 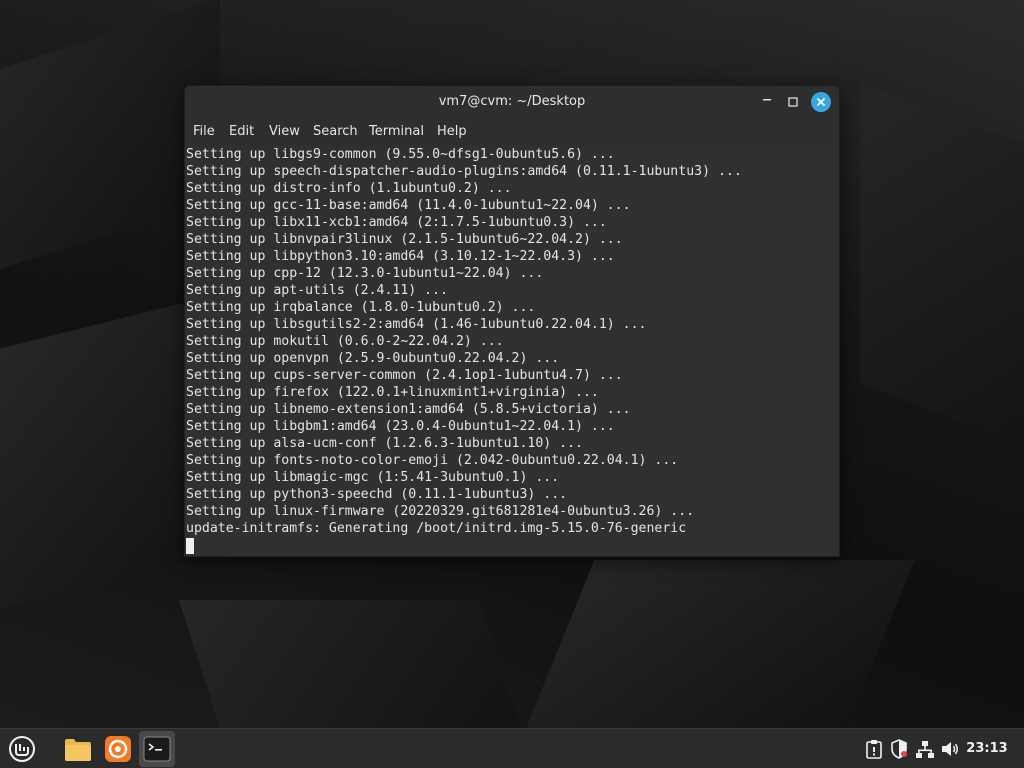 I want to click on folder-icon, so click(x=78, y=750).